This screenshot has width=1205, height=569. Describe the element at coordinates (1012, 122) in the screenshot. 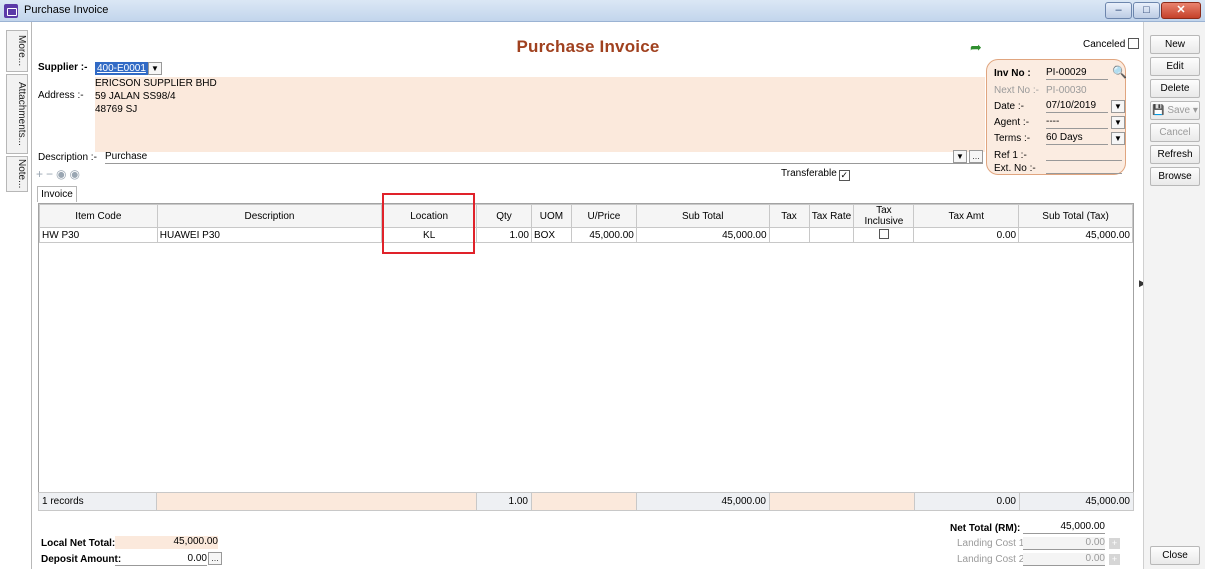

I see `agent-label: Agent :-` at that location.